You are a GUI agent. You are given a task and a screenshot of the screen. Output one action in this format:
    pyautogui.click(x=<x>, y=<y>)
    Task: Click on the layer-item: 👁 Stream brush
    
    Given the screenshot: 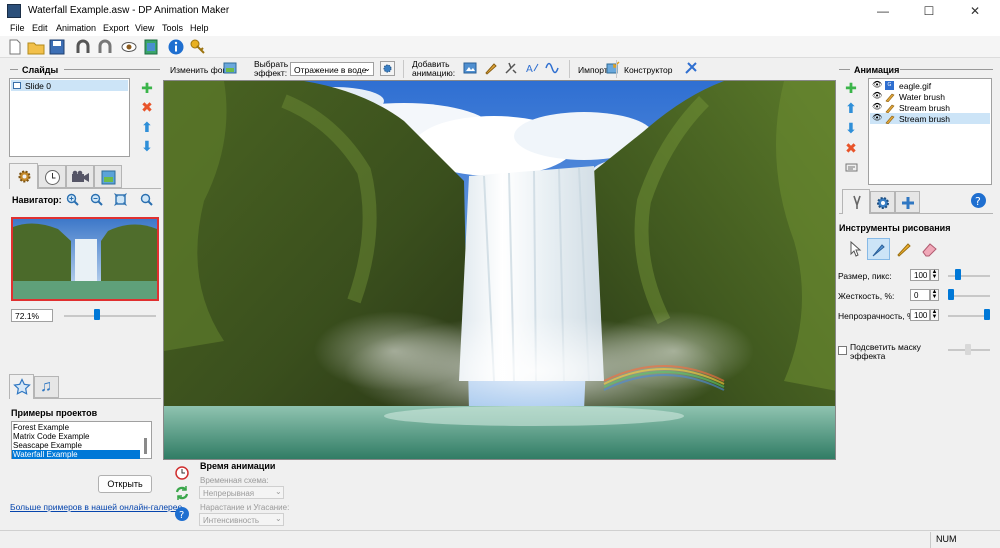 What is the action you would take?
    pyautogui.click(x=930, y=107)
    